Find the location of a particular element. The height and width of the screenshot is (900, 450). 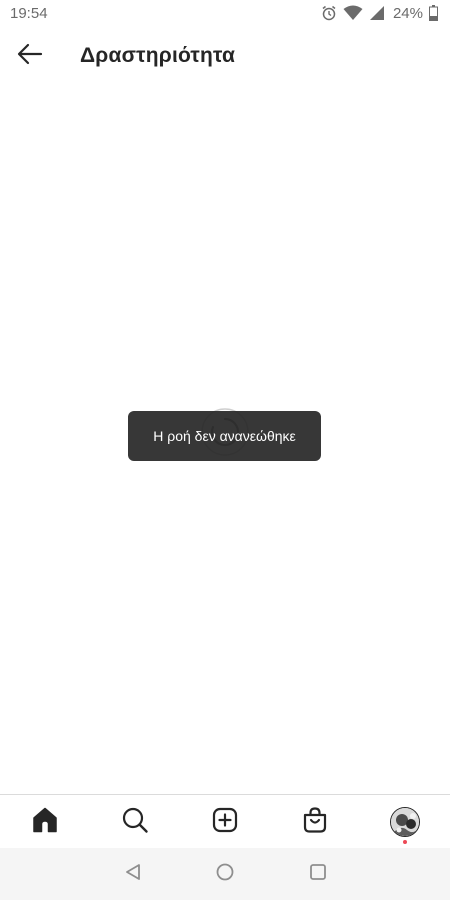

recents-square-icon is located at coordinates (318, 874).